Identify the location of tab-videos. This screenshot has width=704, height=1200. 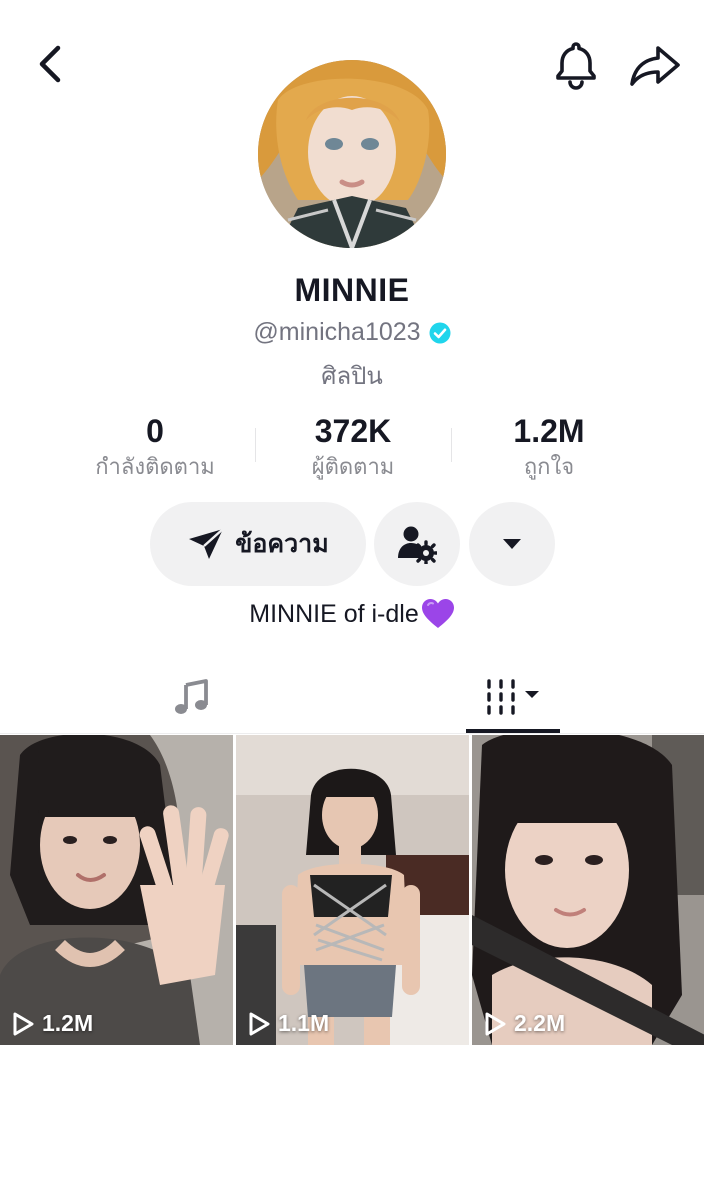
(513, 697).